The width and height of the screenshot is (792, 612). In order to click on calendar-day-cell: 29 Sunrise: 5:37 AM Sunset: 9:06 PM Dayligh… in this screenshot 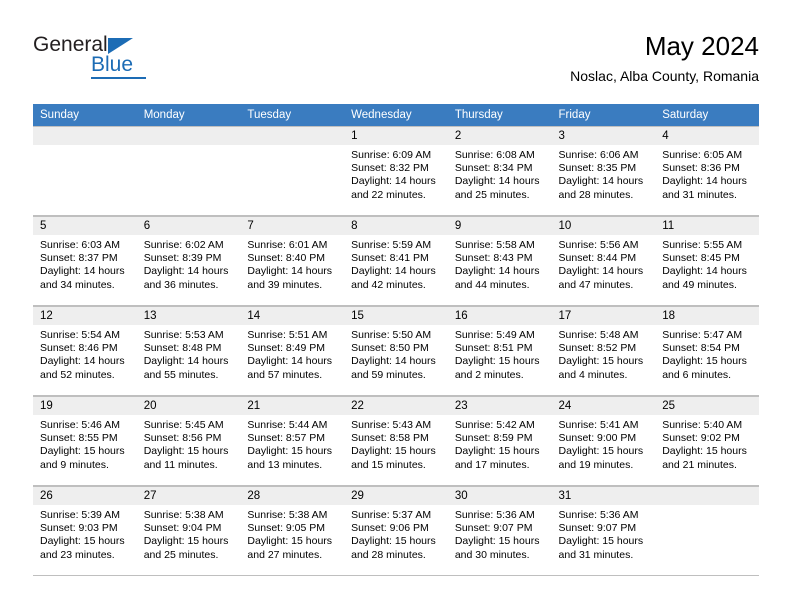, I will do `click(396, 531)`.